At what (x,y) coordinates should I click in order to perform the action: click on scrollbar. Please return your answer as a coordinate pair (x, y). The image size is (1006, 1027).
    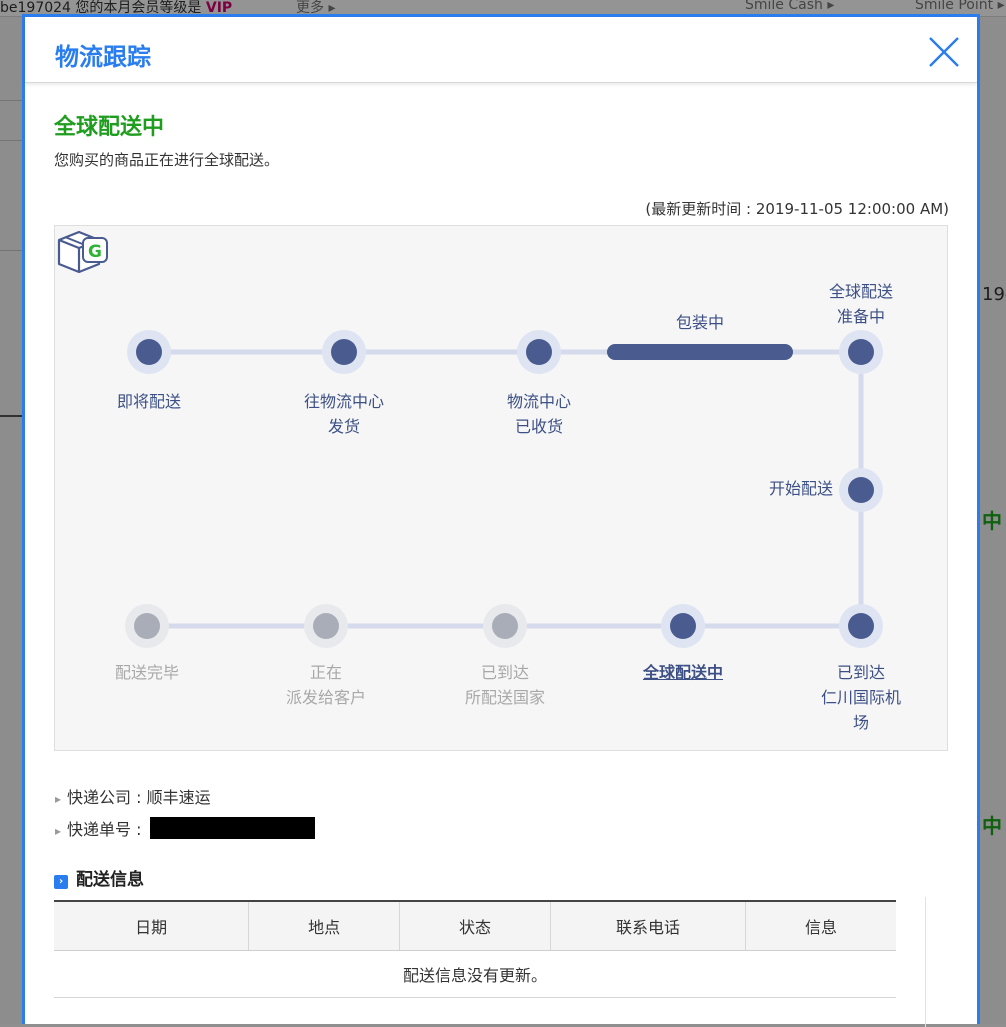
    Looking at the image, I should click on (935, 962).